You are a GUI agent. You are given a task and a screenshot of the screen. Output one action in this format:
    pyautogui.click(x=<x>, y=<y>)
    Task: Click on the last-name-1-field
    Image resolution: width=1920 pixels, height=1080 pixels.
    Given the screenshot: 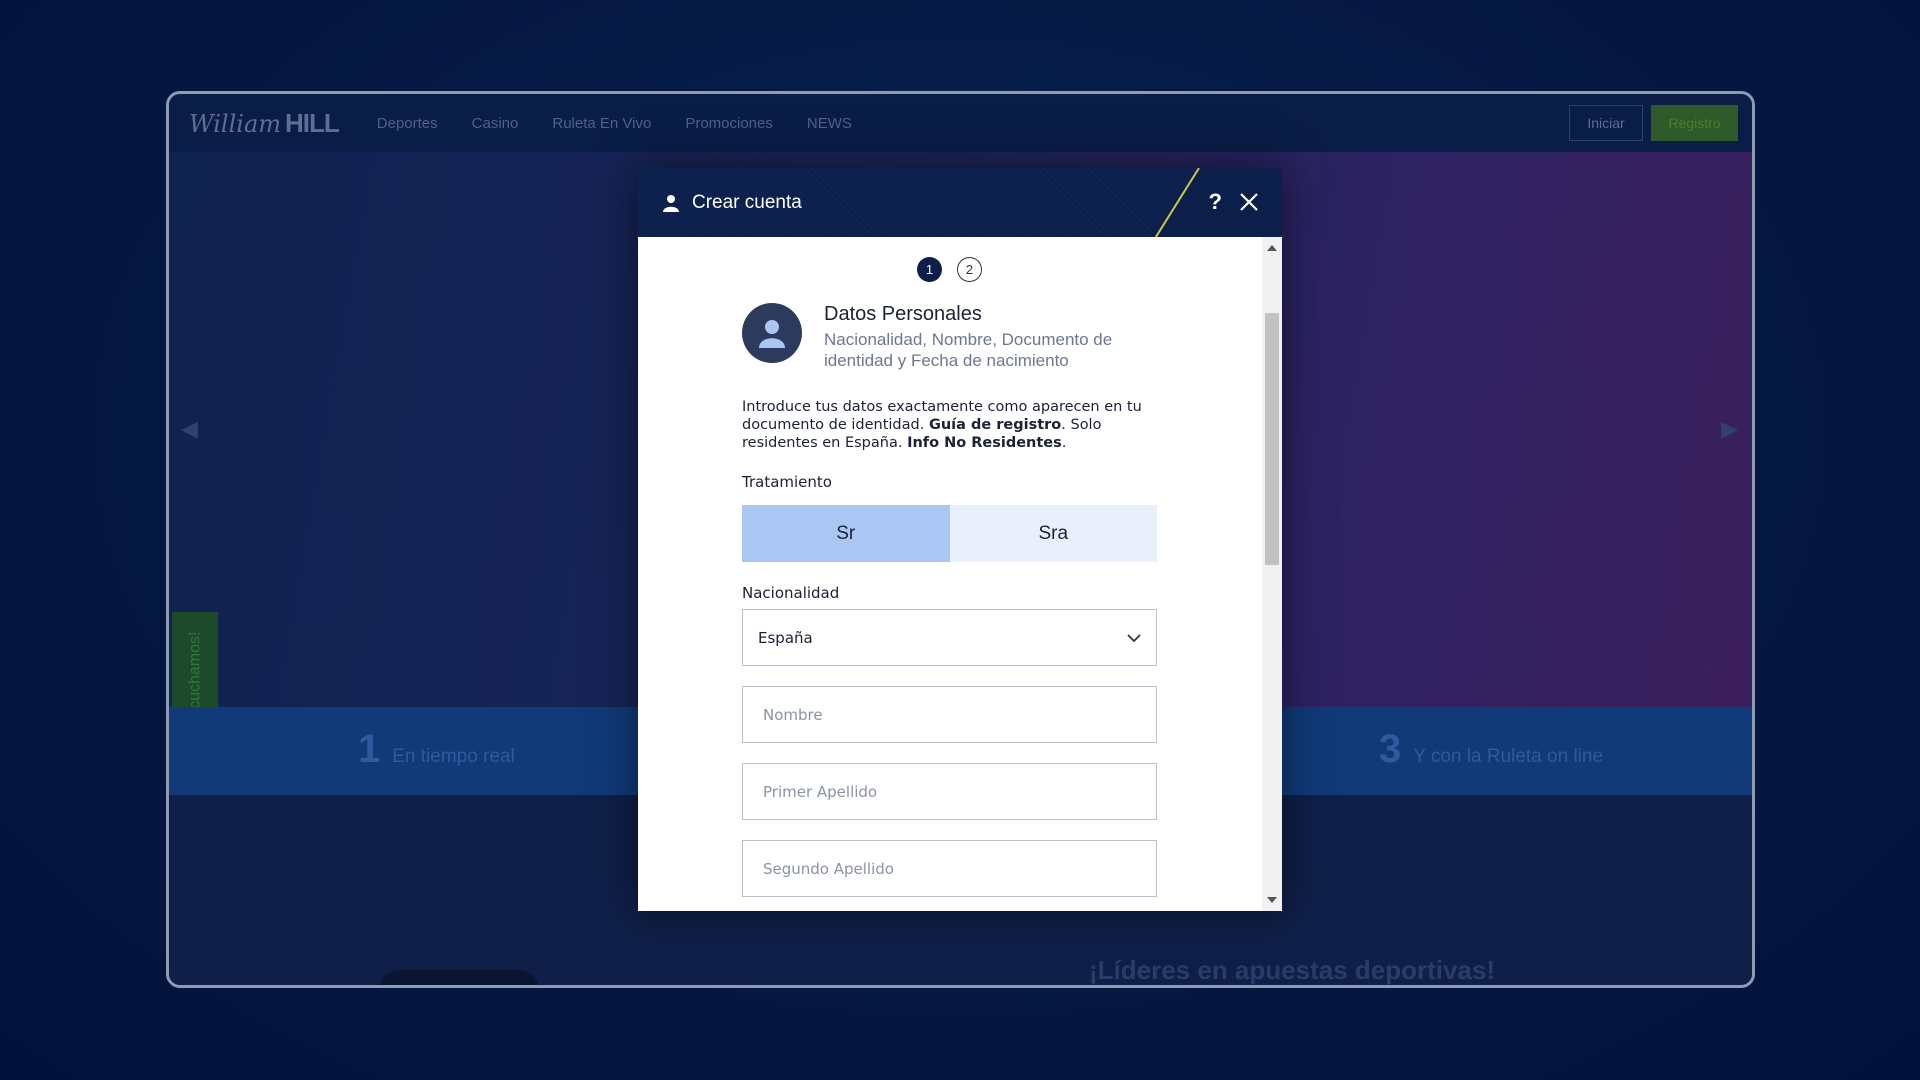 What is the action you would take?
    pyautogui.click(x=949, y=791)
    